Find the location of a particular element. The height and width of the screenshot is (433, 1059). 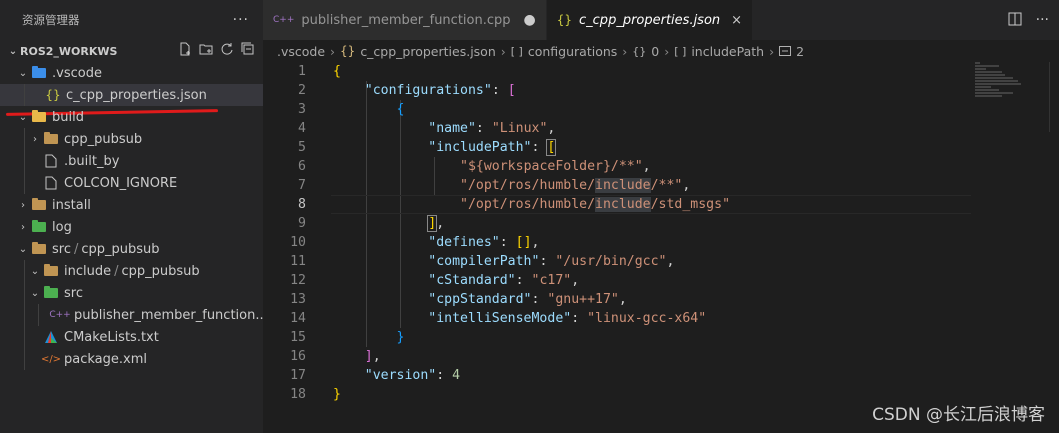

line-number: 12 is located at coordinates (298, 280).